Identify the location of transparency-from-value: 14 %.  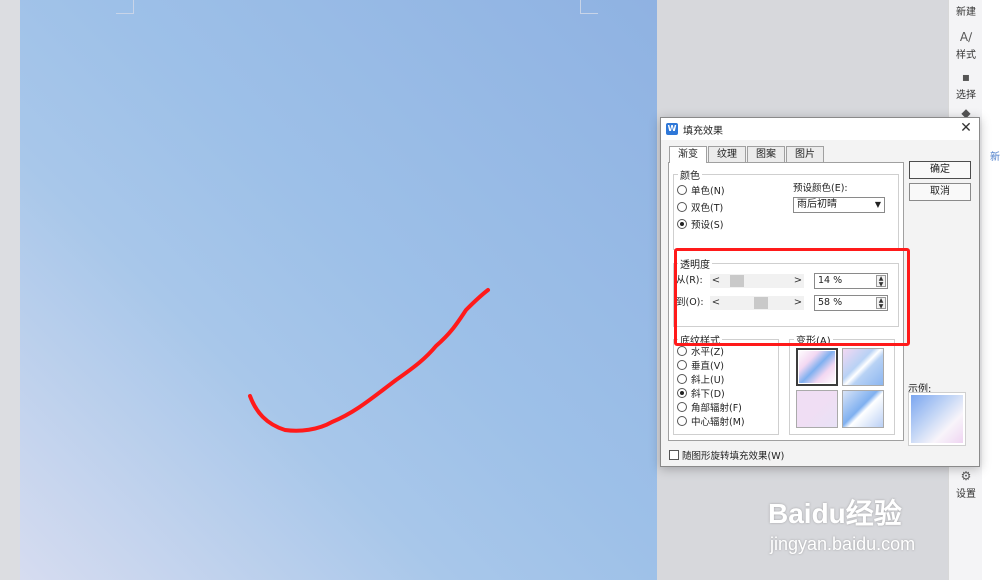
(830, 280).